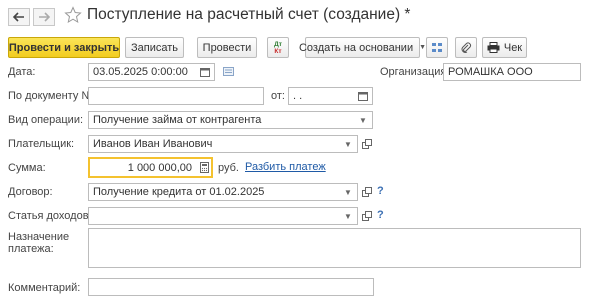 This screenshot has width=600, height=303. I want to click on arrow-right-icon, so click(44, 17).